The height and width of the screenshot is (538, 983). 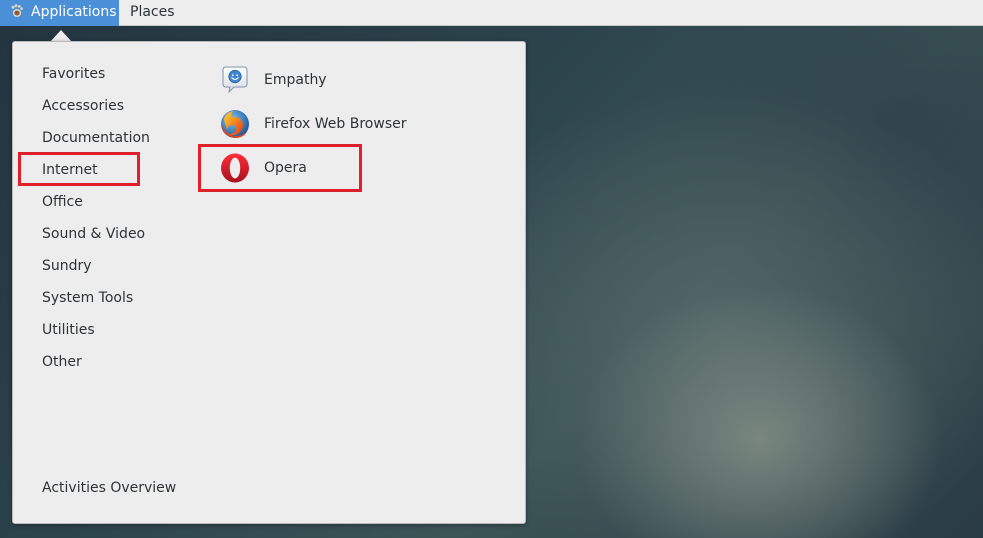 I want to click on category-accessories: Accessories, so click(x=103, y=106).